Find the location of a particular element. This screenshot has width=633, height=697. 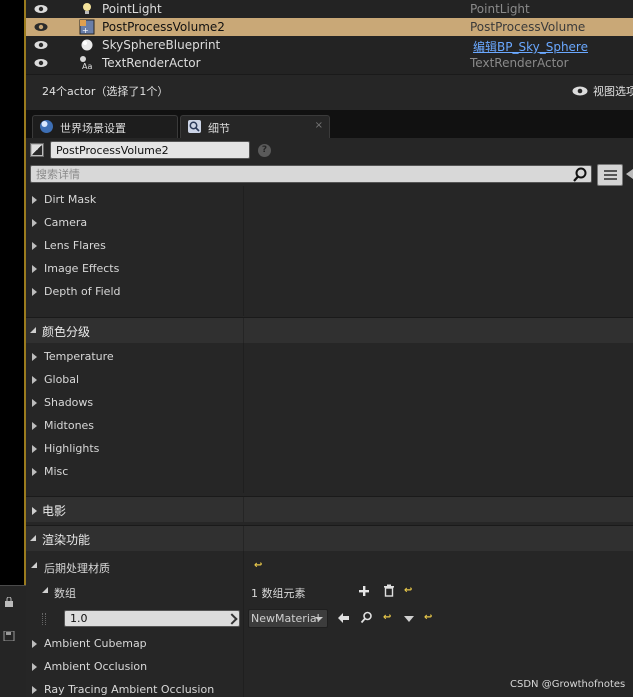

group-label: 后期处理材质 is located at coordinates (77, 568).